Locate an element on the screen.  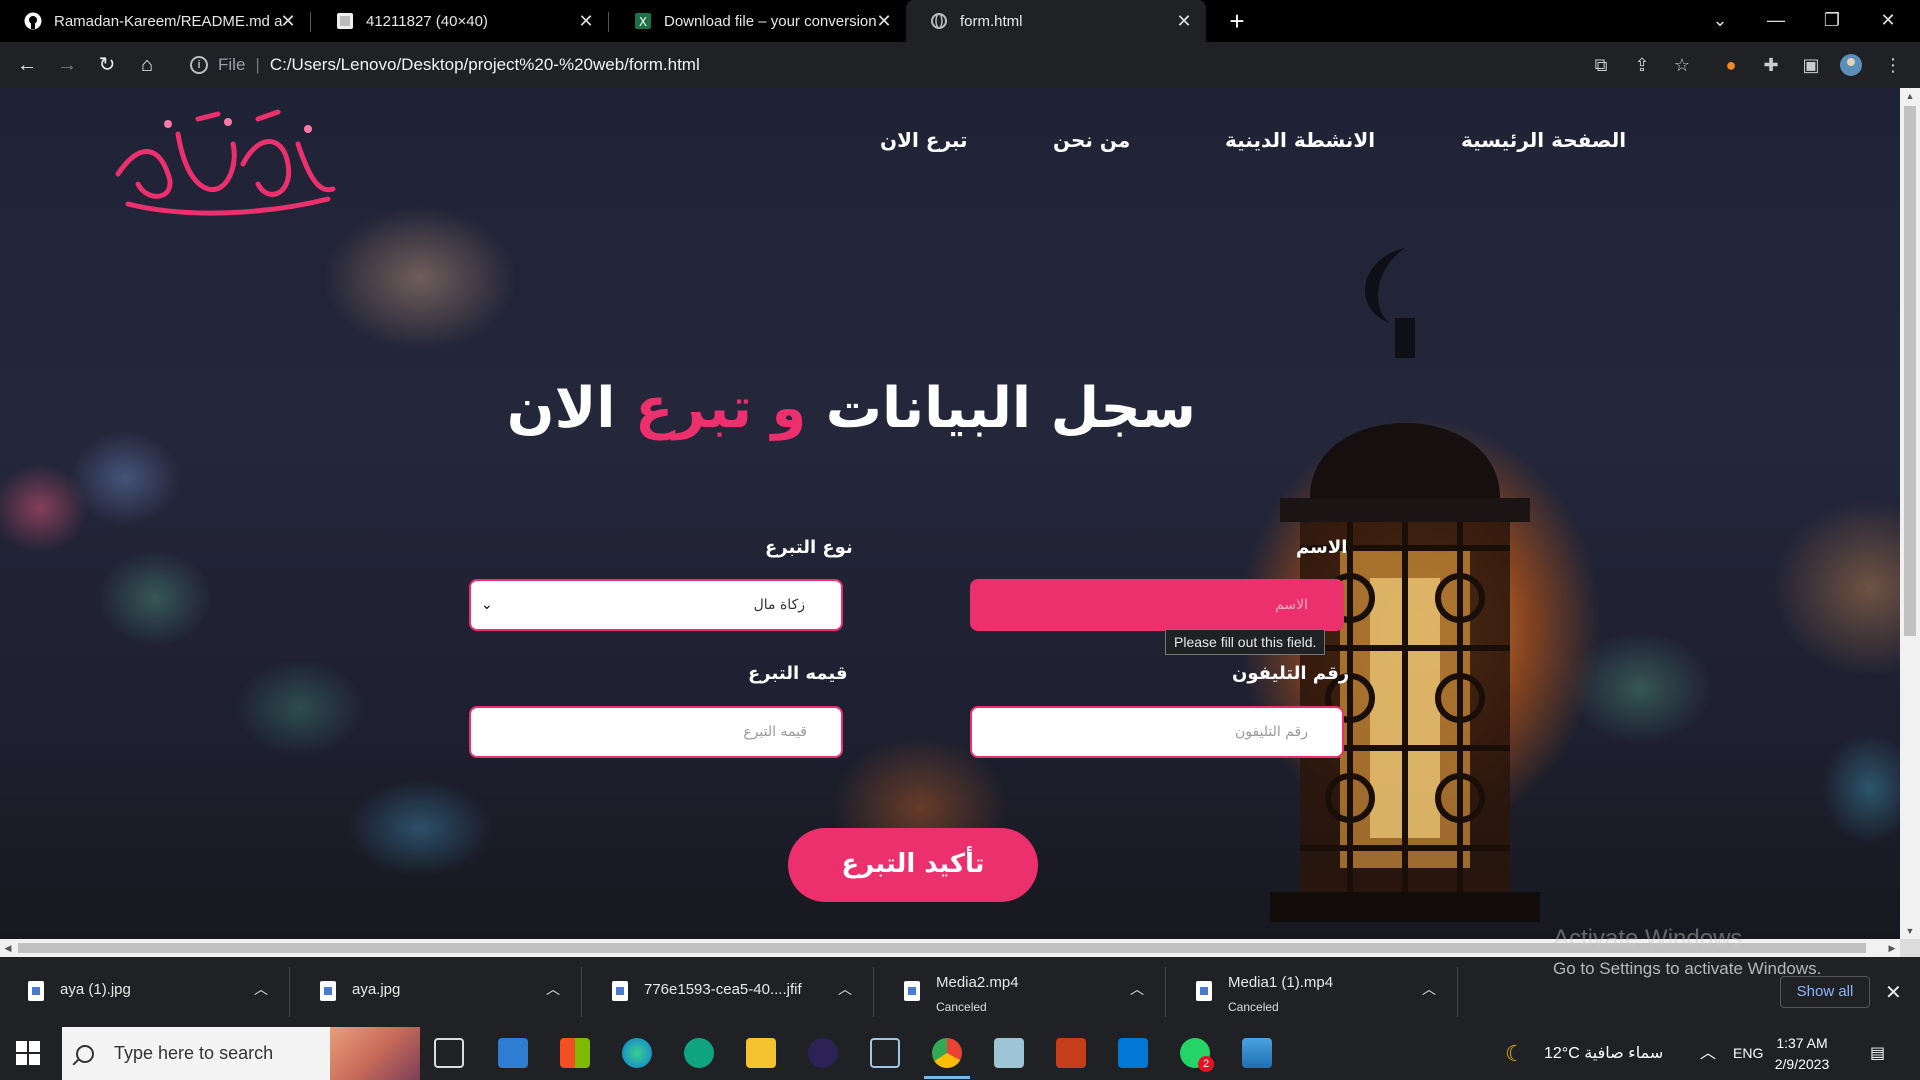
language-indicator: ENG is located at coordinates (1748, 1053).